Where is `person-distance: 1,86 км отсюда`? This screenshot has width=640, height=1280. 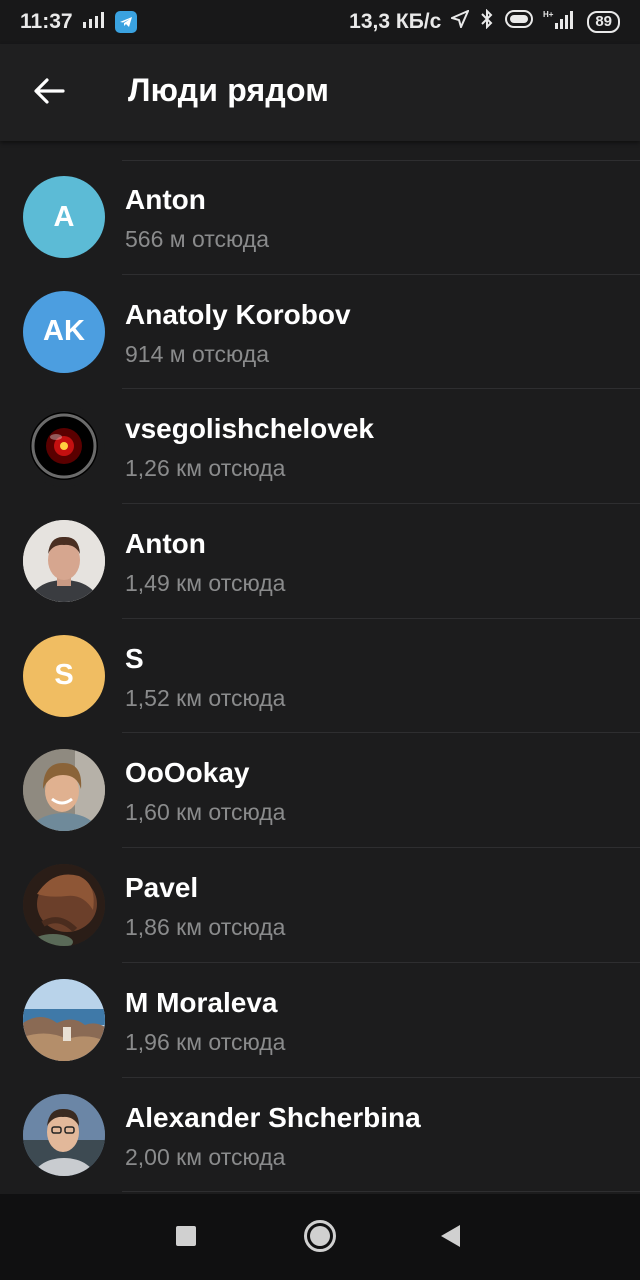 person-distance: 1,86 км отсюда is located at coordinates (205, 927).